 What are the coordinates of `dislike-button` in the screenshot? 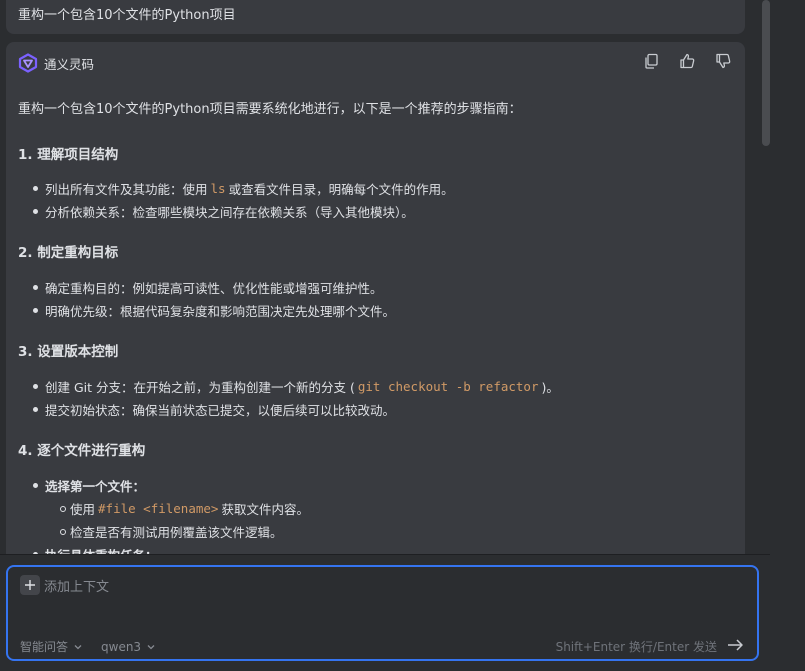 It's located at (723, 61).